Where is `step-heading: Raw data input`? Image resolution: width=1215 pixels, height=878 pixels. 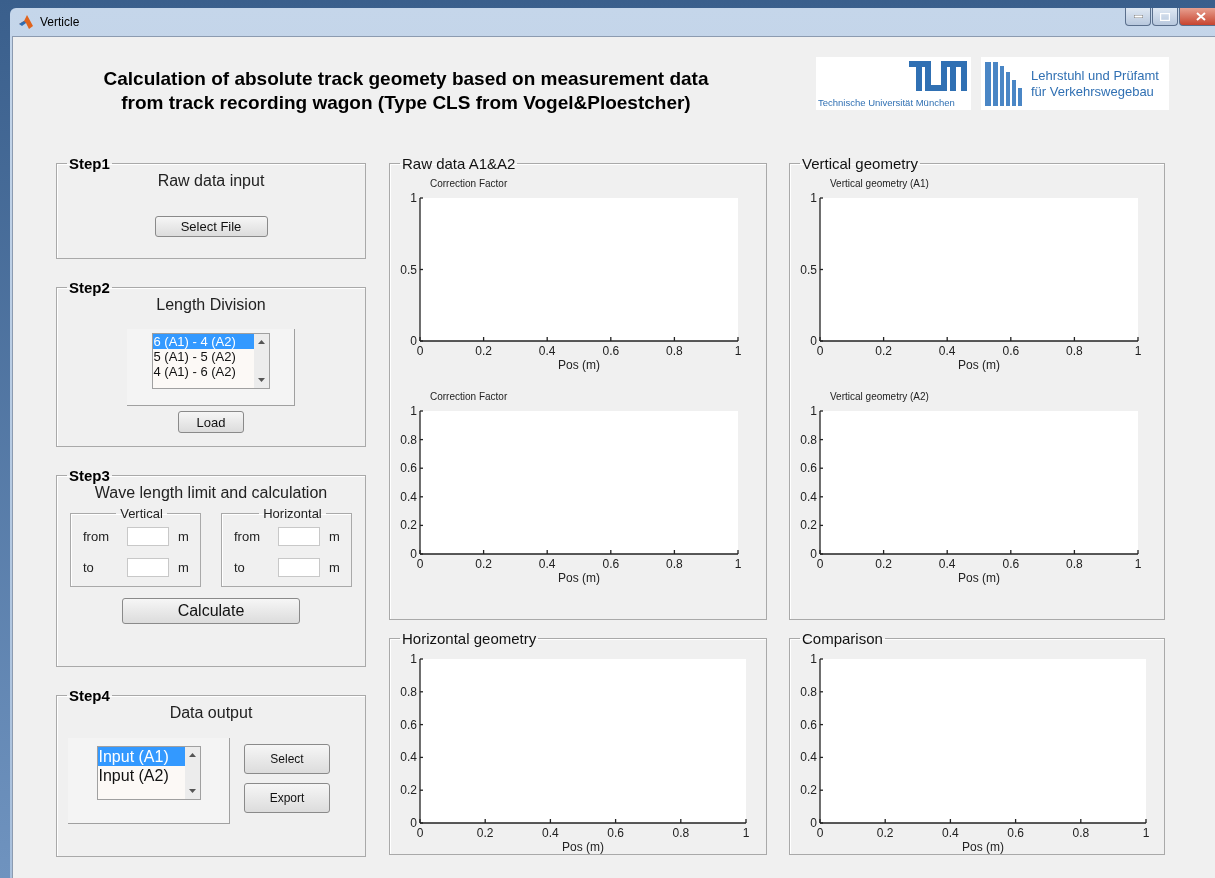 step-heading: Raw data input is located at coordinates (211, 181).